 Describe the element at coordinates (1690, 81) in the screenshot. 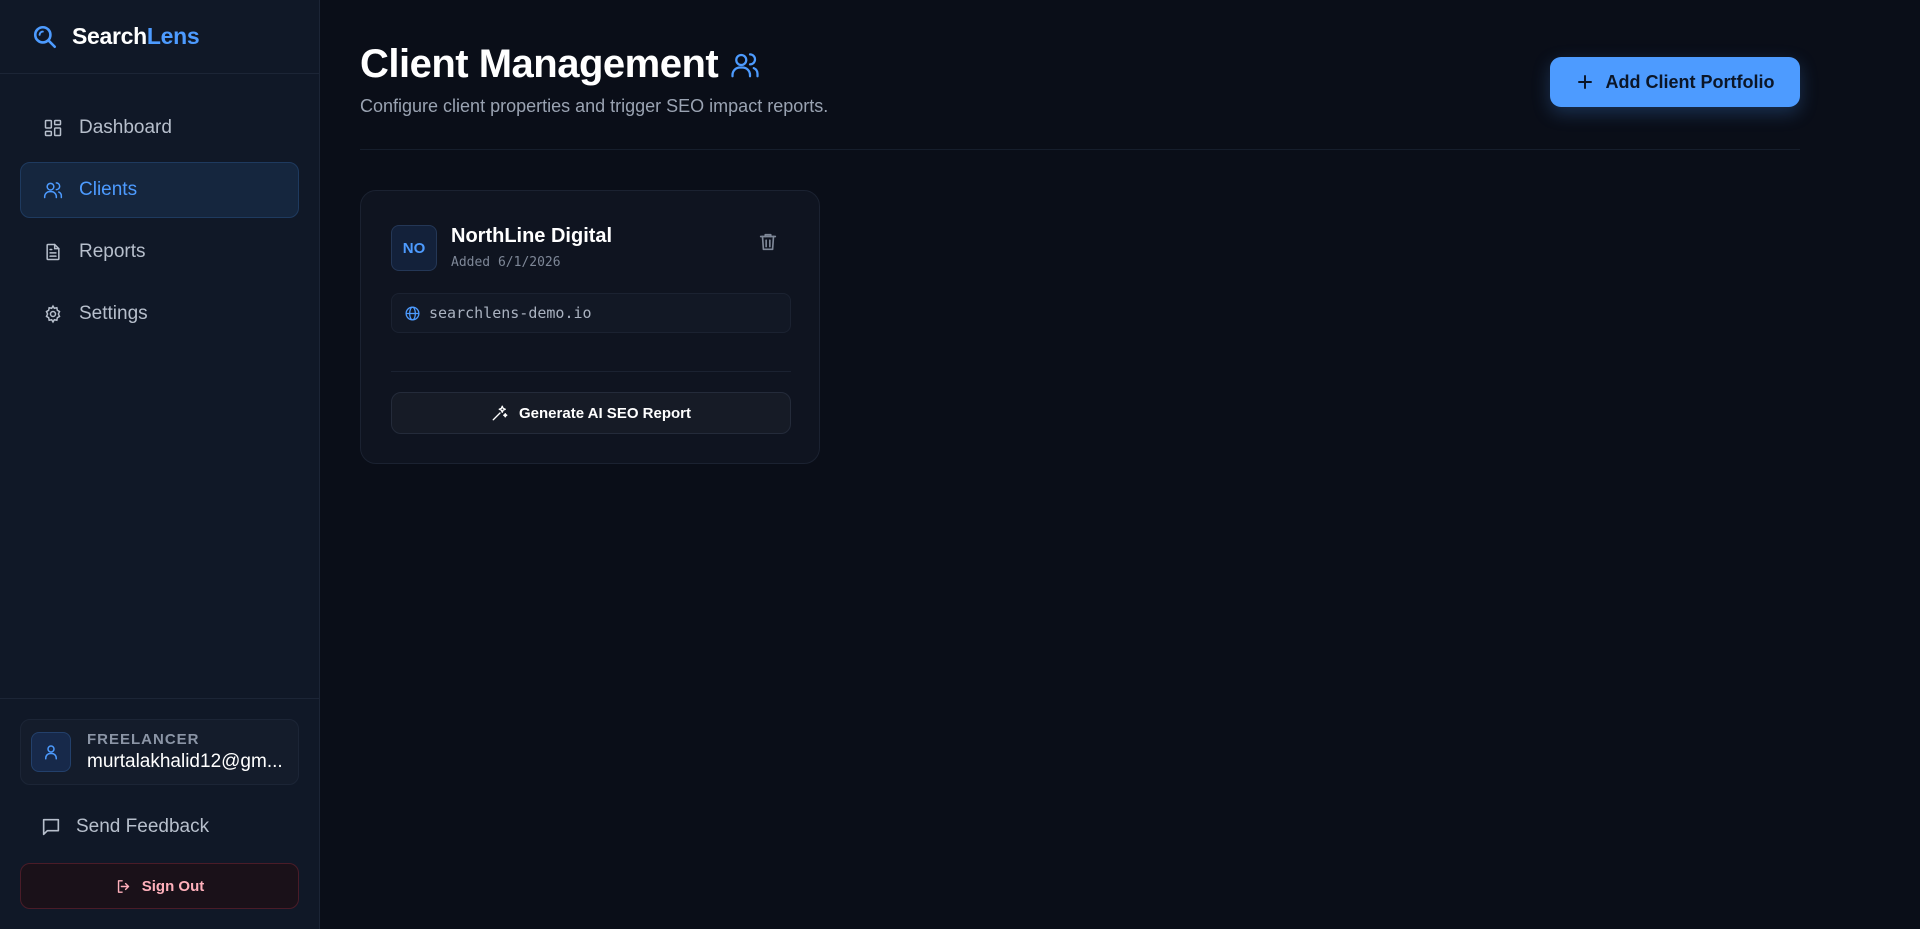

I see `add-client-portfolio-label: Add Client Portfolio` at that location.